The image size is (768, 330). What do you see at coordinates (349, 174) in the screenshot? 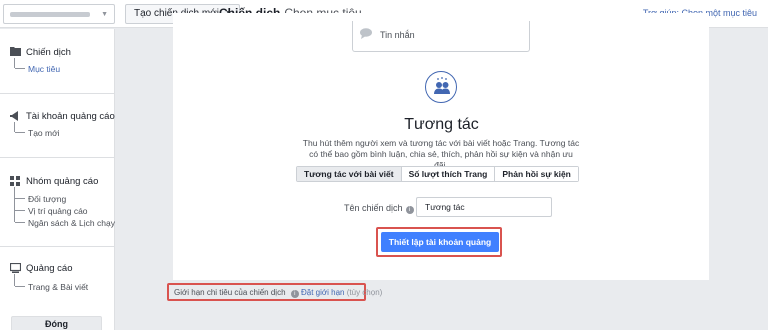
I see `tab-post-engagement: Tương tác với bài viết` at bounding box center [349, 174].